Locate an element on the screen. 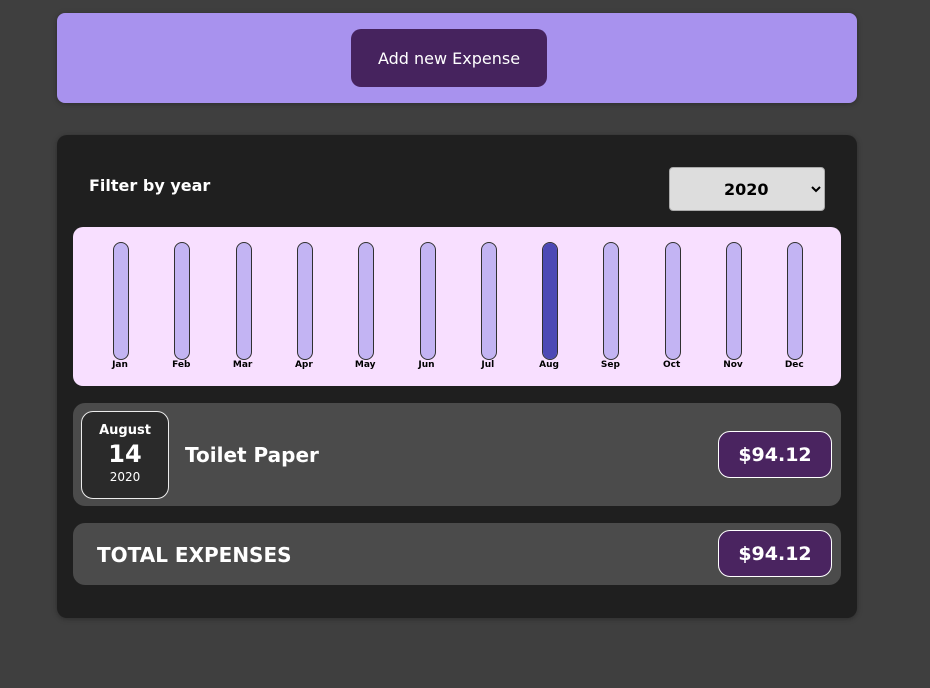 This screenshot has height=688, width=930. chart-bar-jun: Jun is located at coordinates (427, 307).